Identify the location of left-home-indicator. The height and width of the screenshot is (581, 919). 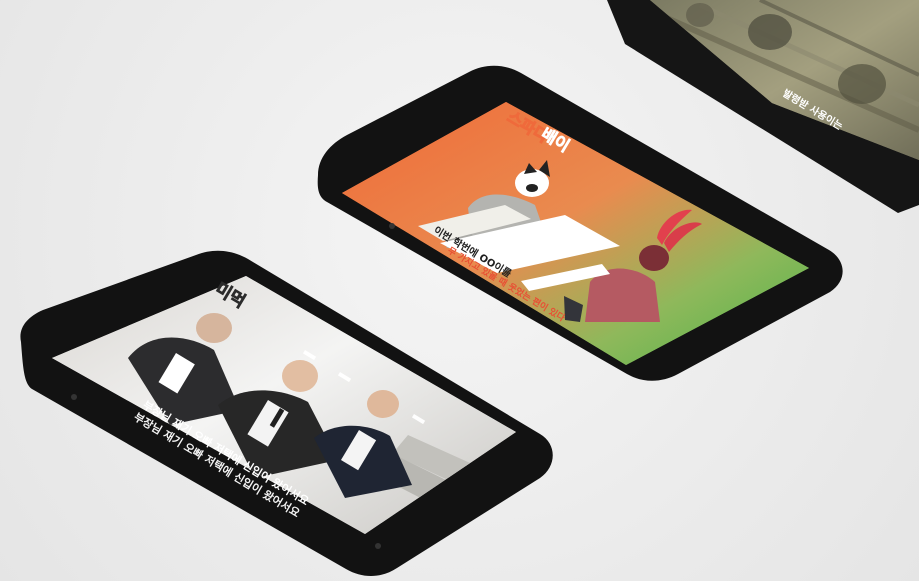
(378, 546).